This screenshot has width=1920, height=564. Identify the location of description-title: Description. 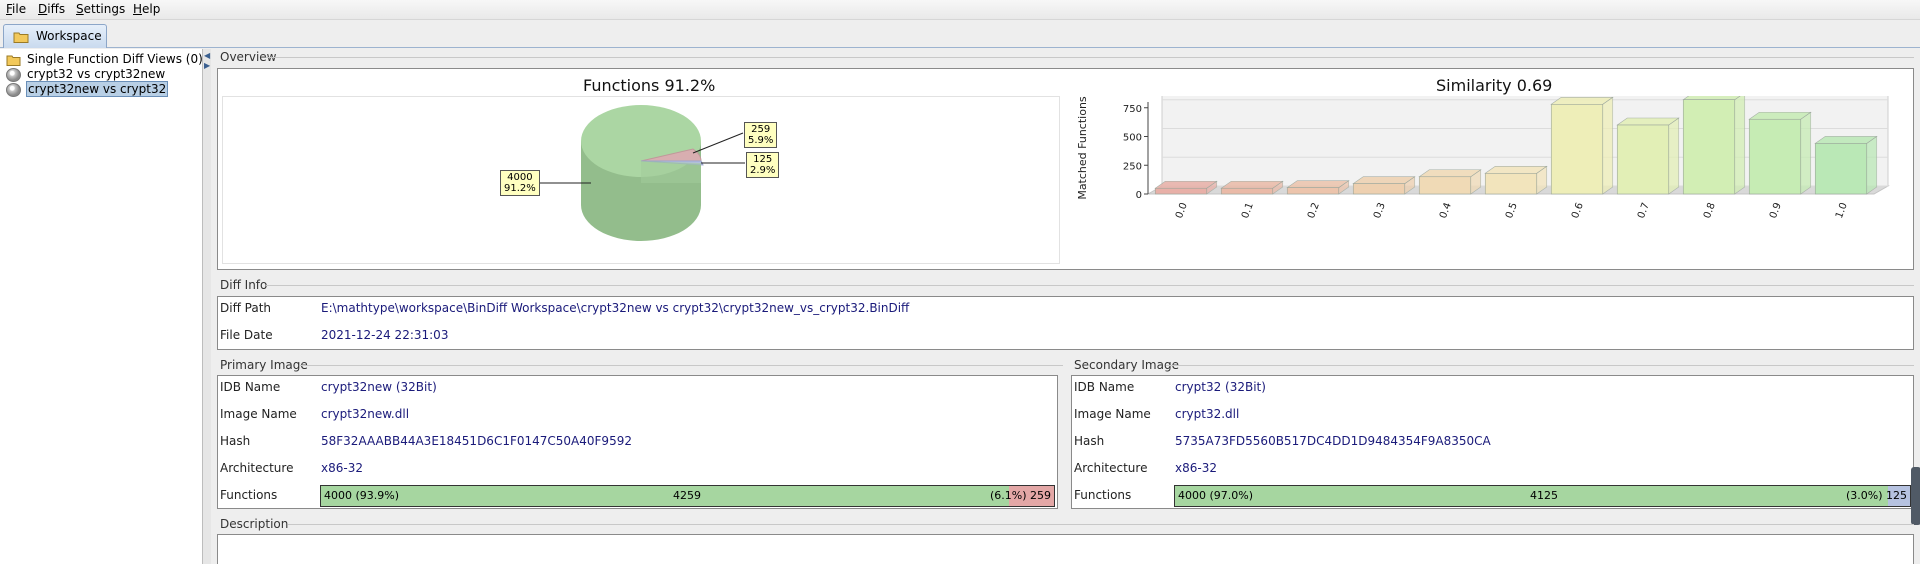
(254, 524).